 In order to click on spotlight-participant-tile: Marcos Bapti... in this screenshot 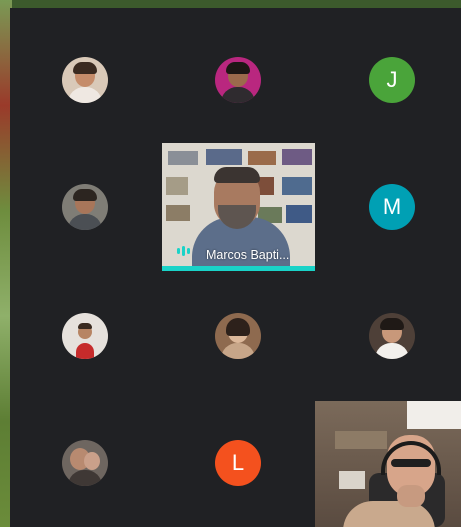, I will do `click(238, 207)`.